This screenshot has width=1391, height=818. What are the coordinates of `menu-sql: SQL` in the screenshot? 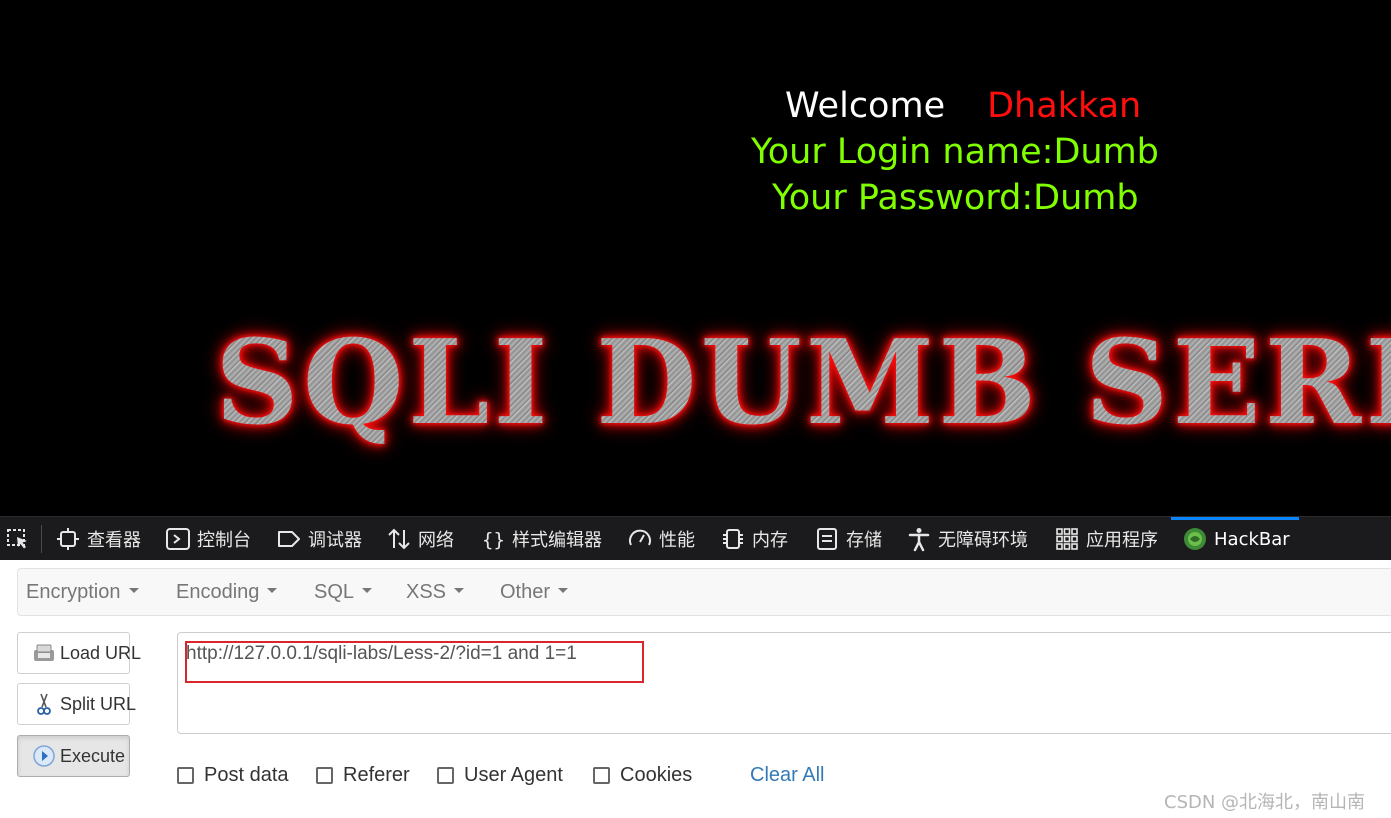 It's located at (343, 592).